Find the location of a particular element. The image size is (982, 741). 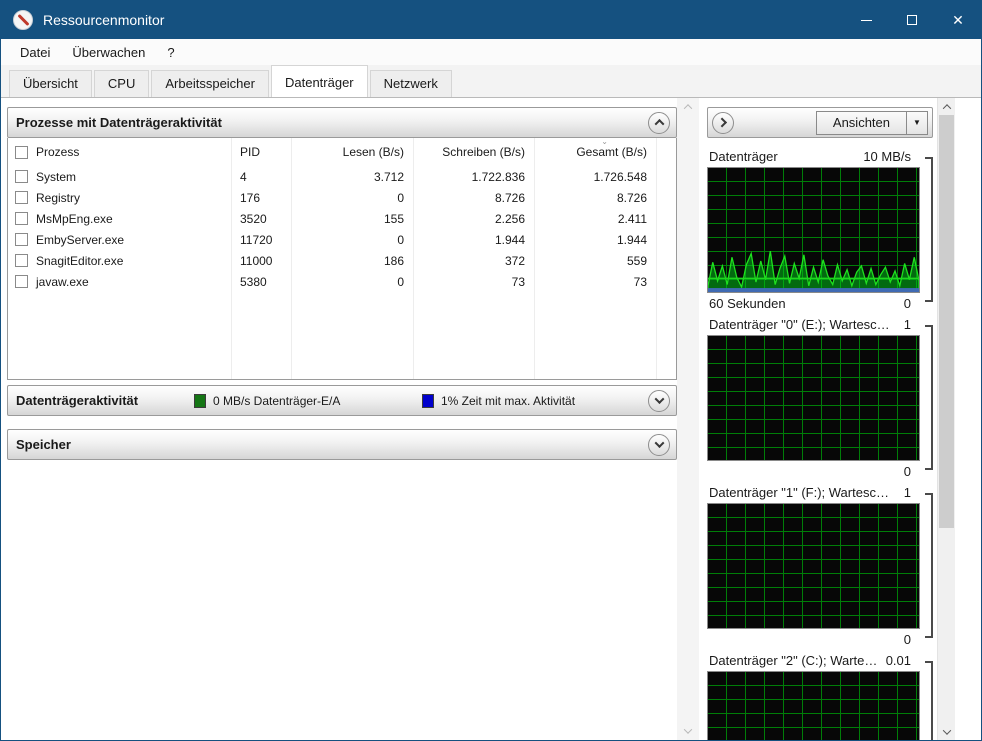

window-scrollbar is located at coordinates (946, 419).